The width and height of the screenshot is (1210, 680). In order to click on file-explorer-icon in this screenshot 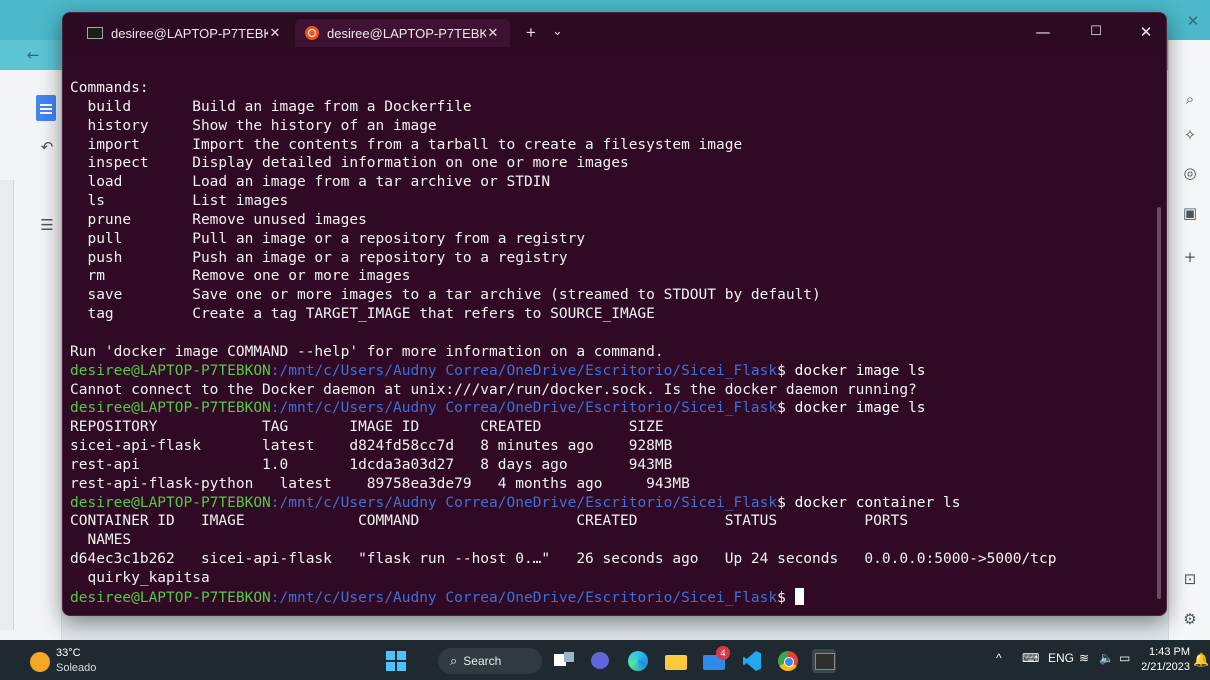, I will do `click(676, 661)`.